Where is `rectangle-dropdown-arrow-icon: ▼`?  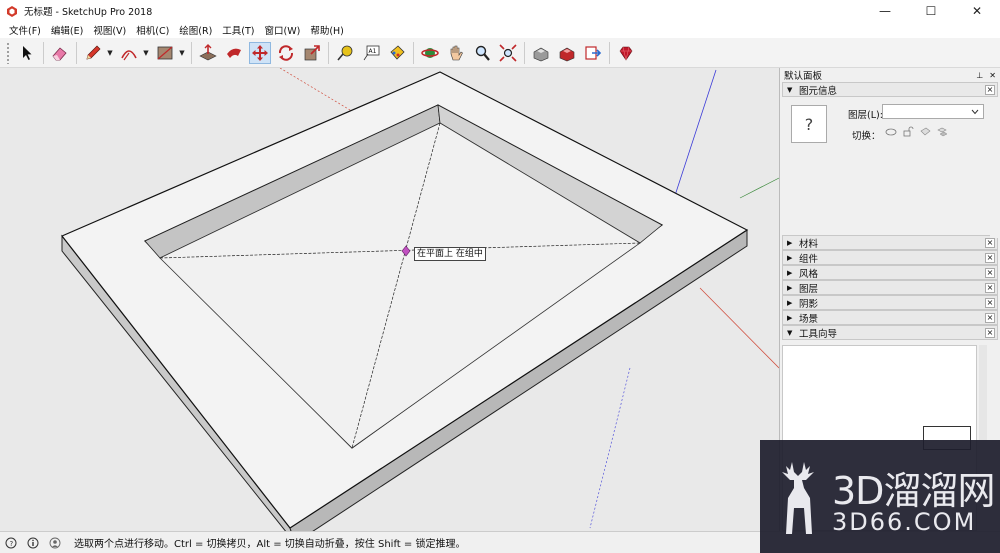 rectangle-dropdown-arrow-icon: ▼ is located at coordinates (182, 53).